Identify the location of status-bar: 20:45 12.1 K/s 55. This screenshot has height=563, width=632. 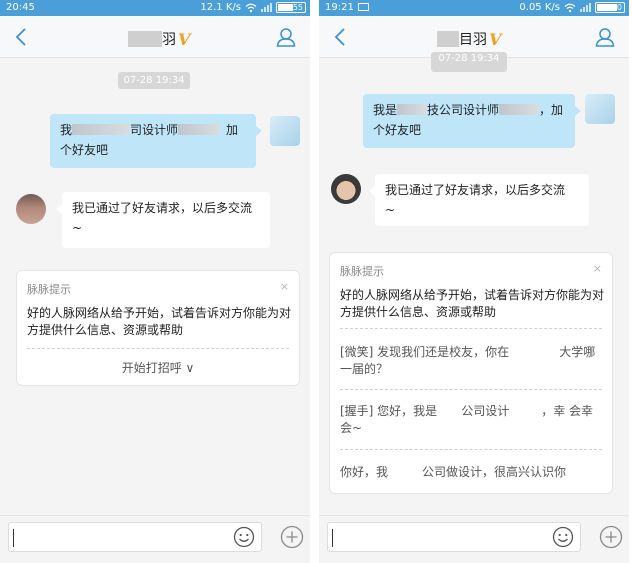
(155, 8).